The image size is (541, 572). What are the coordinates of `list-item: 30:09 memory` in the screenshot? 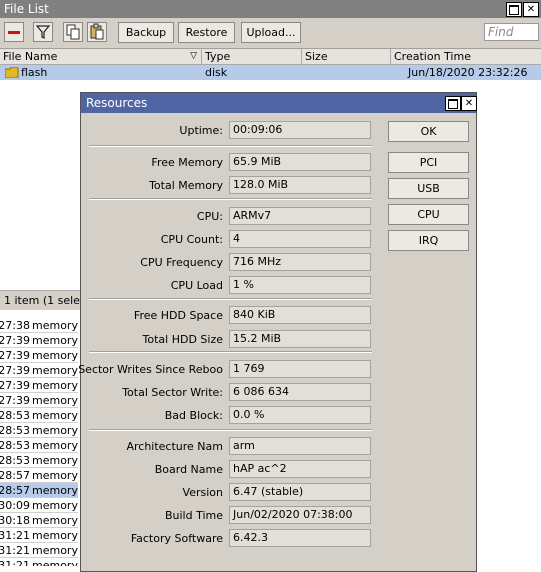 It's located at (39, 505).